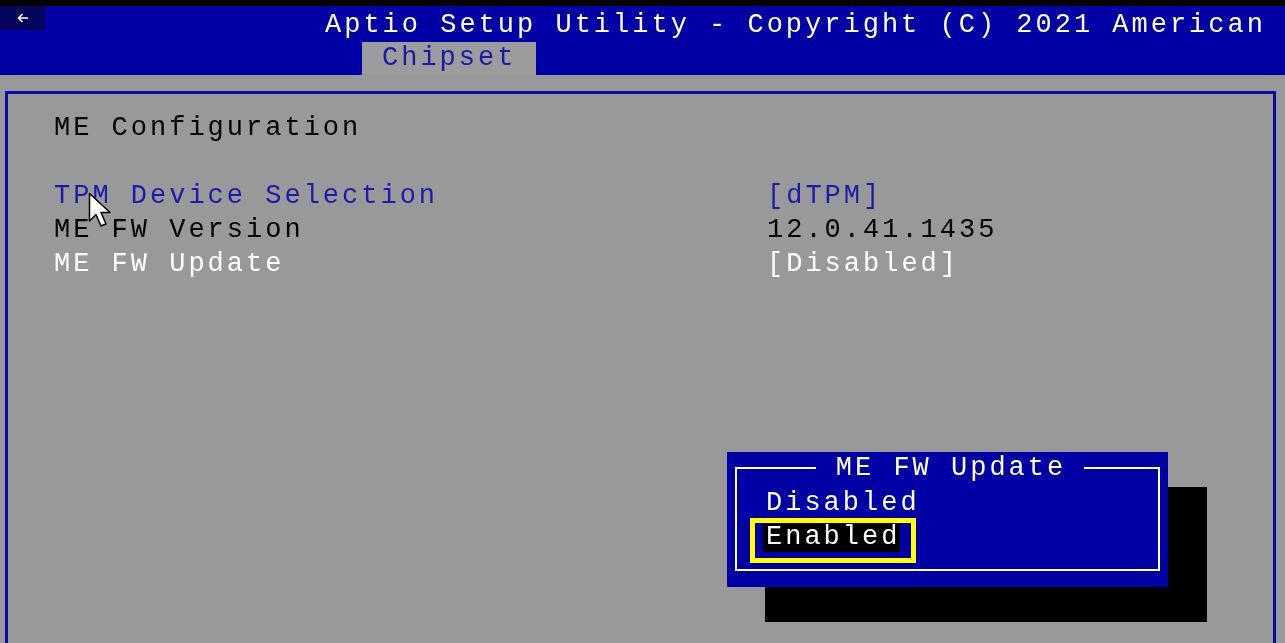 Image resolution: width=1285 pixels, height=643 pixels. What do you see at coordinates (208, 128) in the screenshot?
I see `section-heading: ME Configuration` at bounding box center [208, 128].